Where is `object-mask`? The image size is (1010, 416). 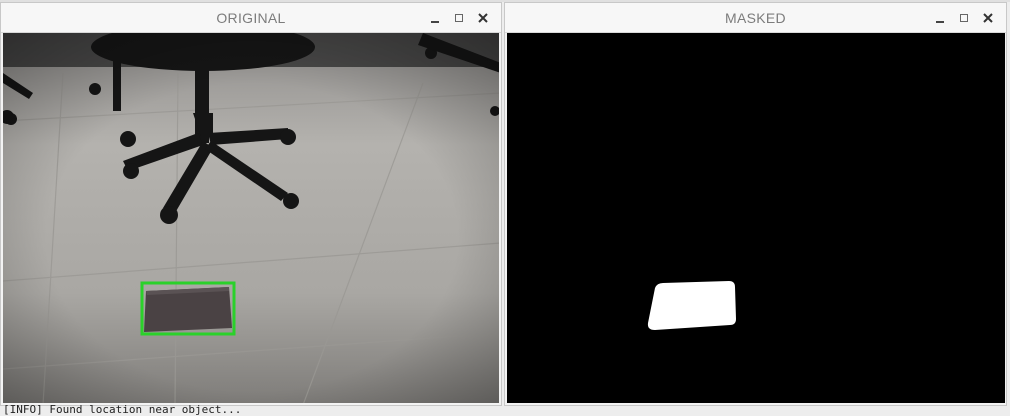 object-mask is located at coordinates (691, 305).